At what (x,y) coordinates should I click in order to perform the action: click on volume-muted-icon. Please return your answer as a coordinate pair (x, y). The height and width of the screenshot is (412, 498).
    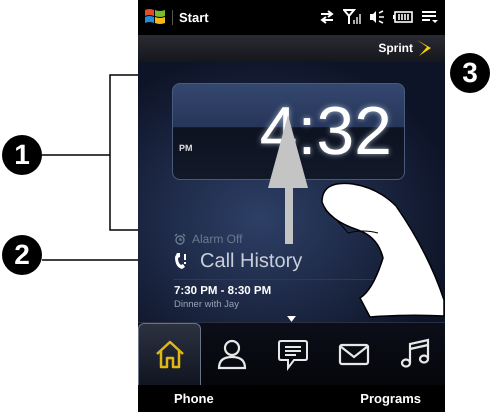
    Looking at the image, I should click on (377, 17).